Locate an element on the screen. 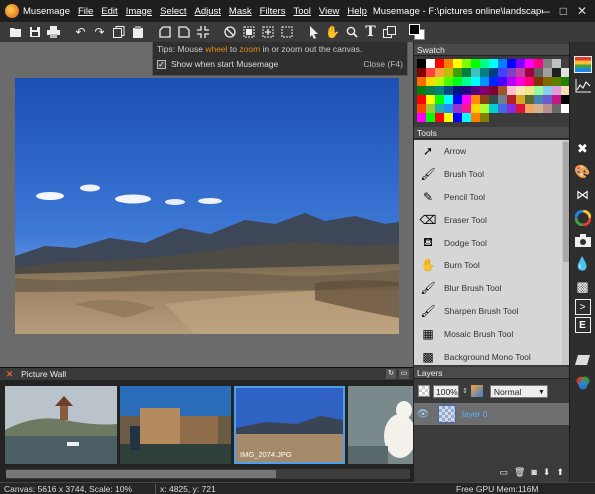  tools-wrench-icon: ✖ is located at coordinates (583, 148).